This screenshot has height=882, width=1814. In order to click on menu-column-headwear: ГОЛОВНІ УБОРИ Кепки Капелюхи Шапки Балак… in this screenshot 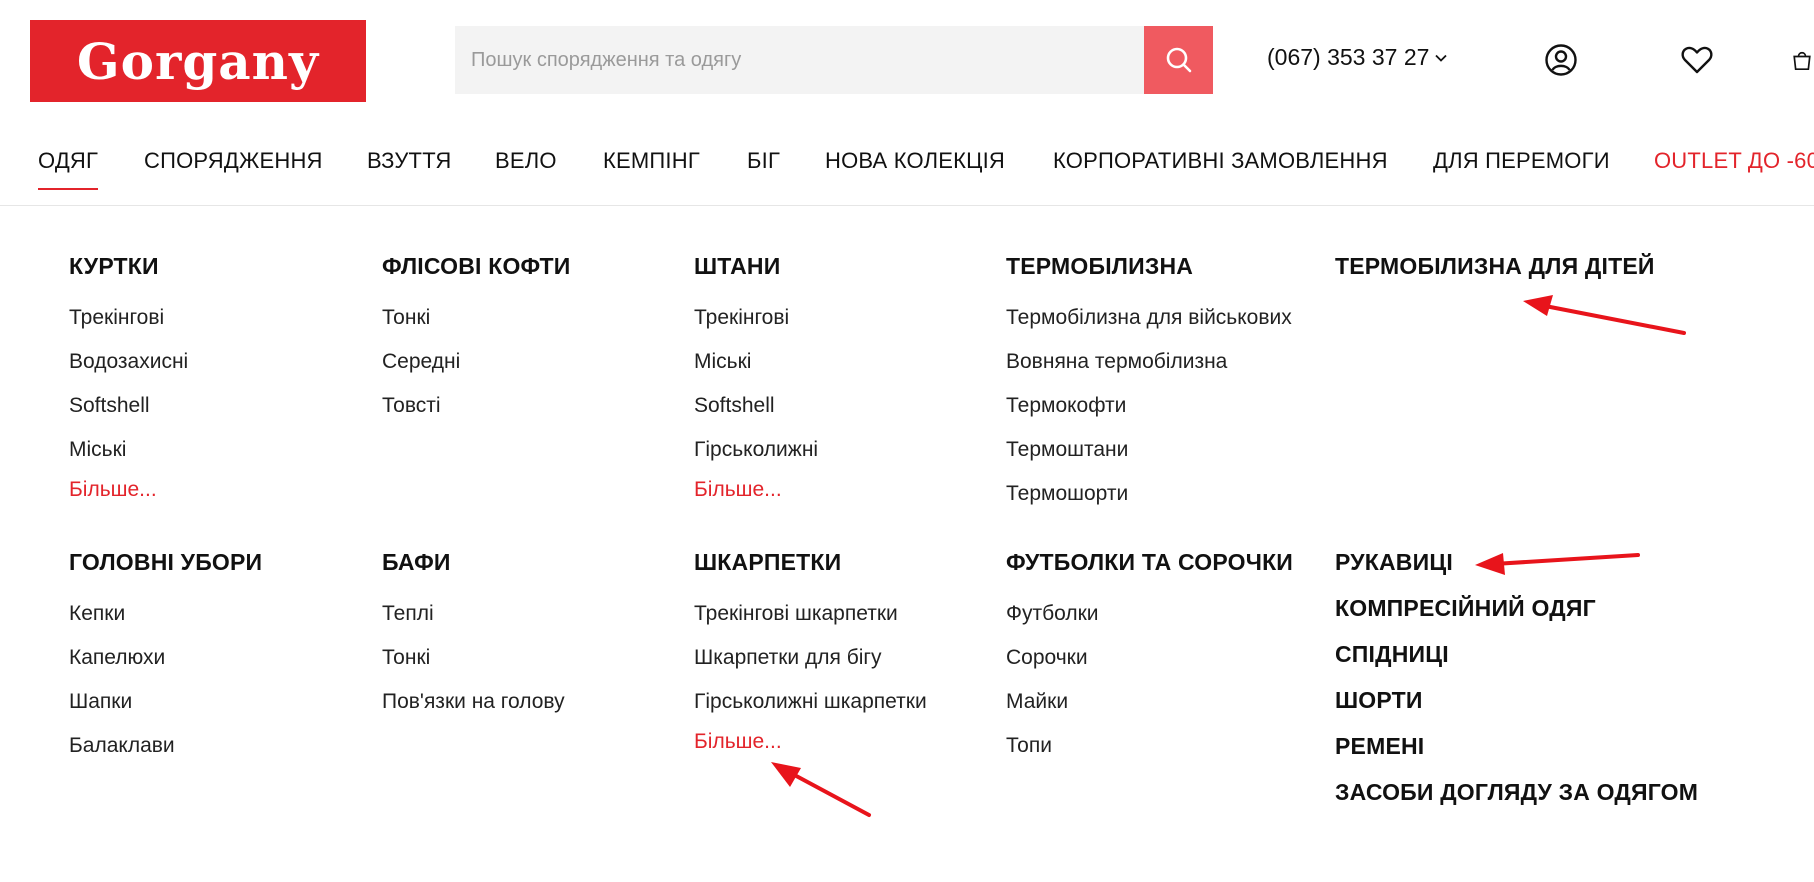, I will do `click(165, 658)`.